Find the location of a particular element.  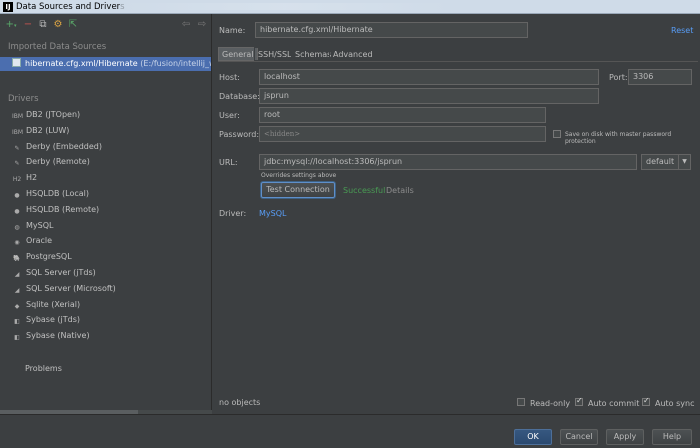

title-bar: IJ Data Sources and Drivers is located at coordinates (350, 7).